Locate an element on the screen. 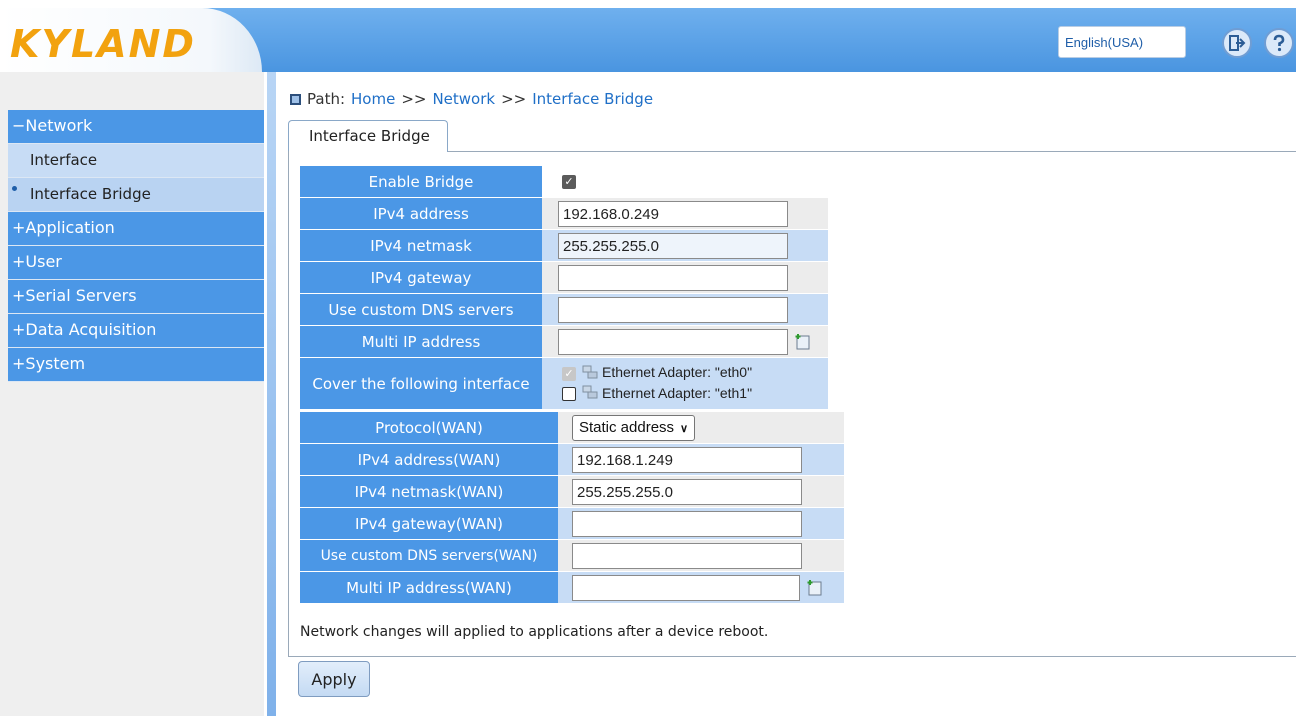  sidebar-section-serial-servers: +Serial Servers is located at coordinates (136, 297).